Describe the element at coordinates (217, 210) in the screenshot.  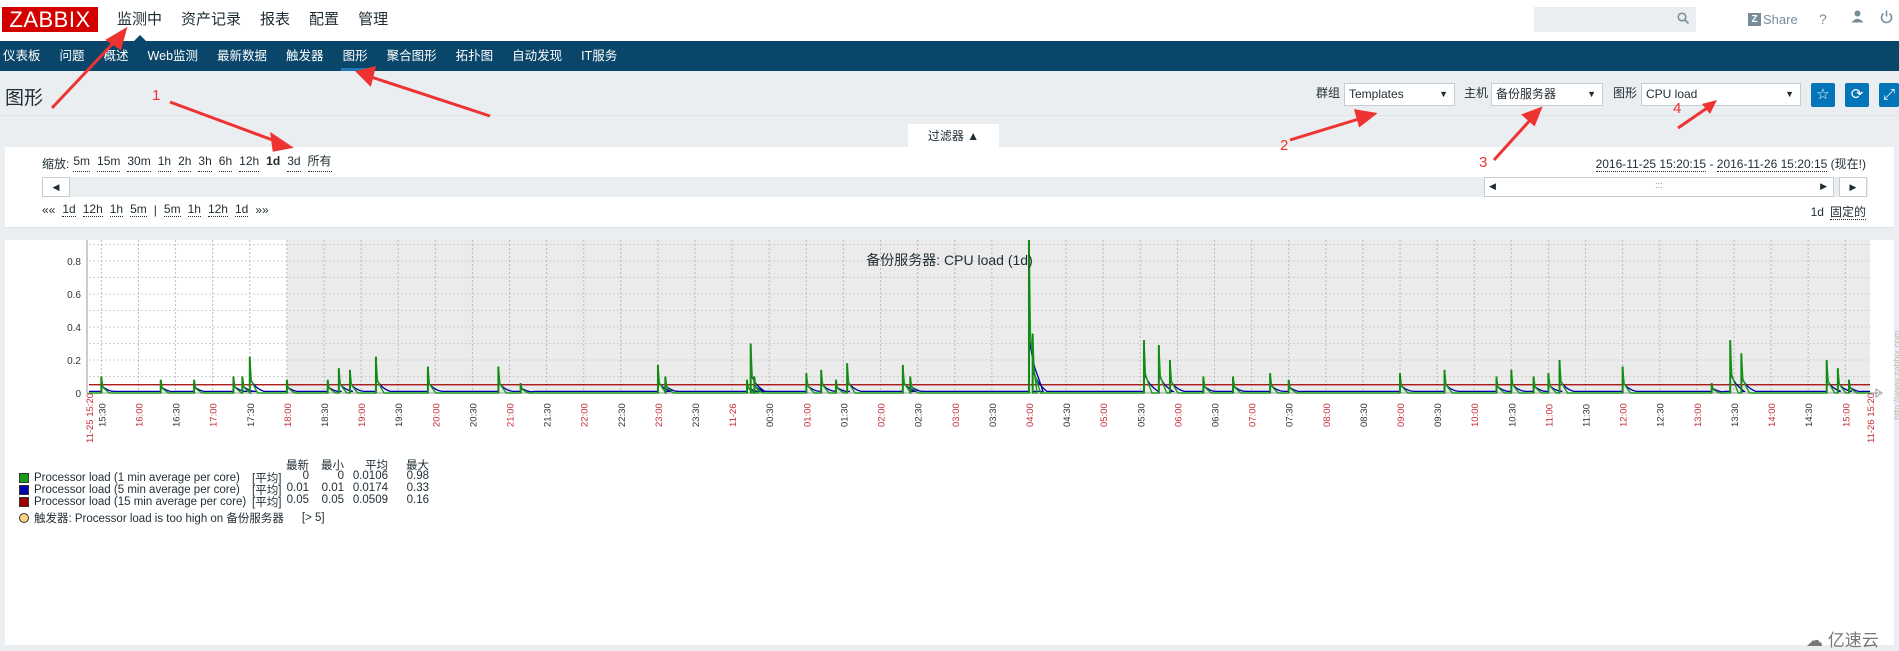
I see `nav-forward-link: 12h` at that location.